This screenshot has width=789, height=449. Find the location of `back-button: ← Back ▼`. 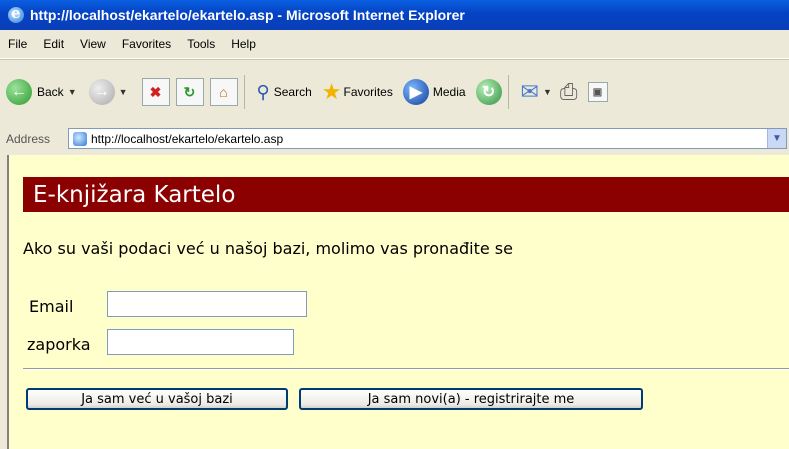

back-button: ← Back ▼ is located at coordinates (41, 92).